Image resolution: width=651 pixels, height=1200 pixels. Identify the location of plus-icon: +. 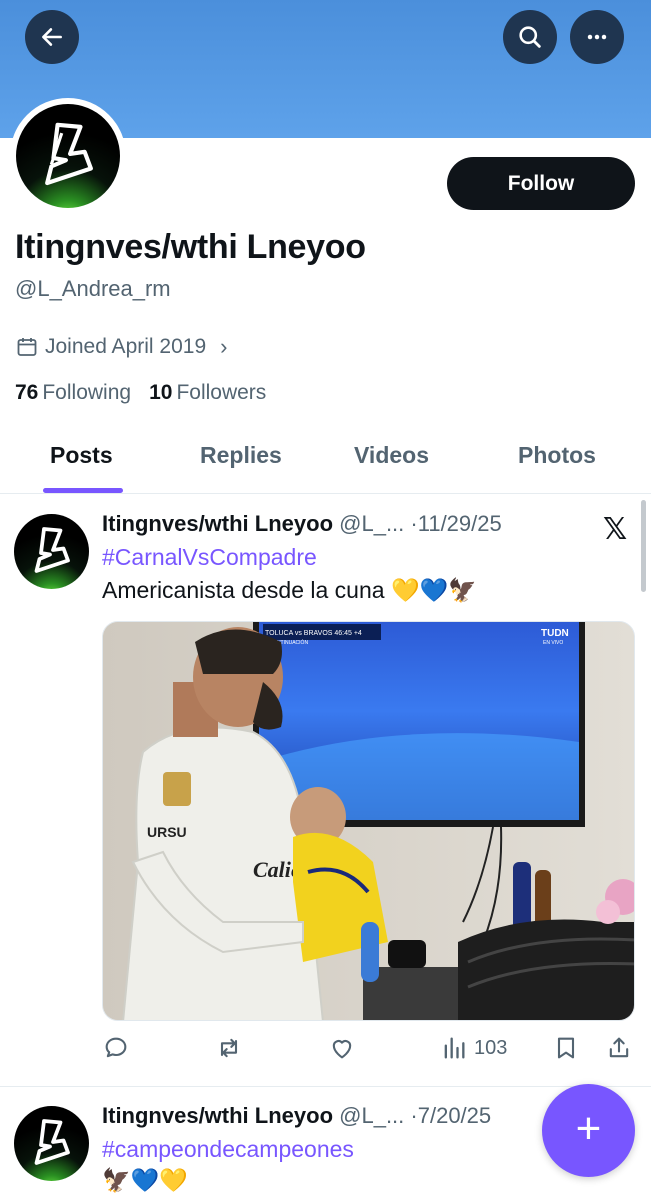
(588, 1128).